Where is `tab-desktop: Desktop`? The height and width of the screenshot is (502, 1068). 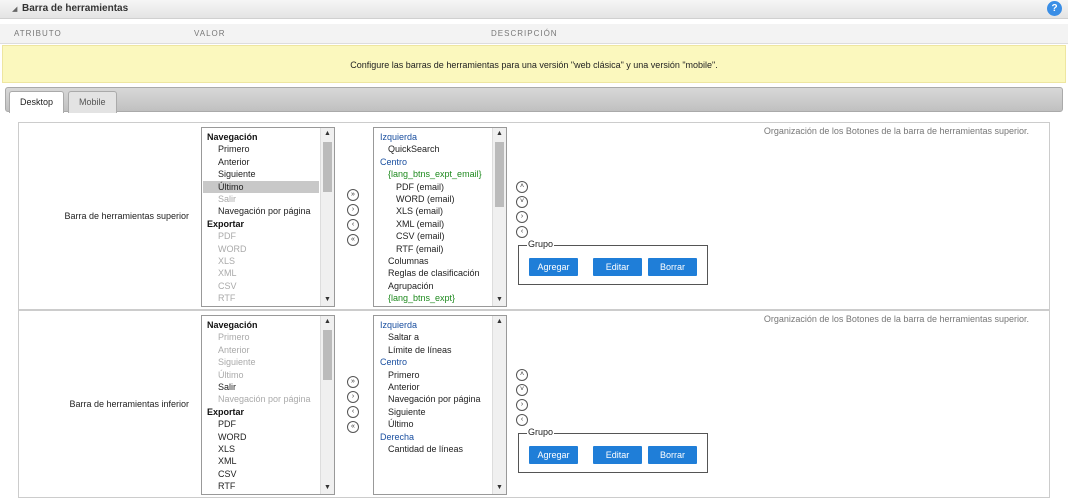 tab-desktop: Desktop is located at coordinates (37, 102).